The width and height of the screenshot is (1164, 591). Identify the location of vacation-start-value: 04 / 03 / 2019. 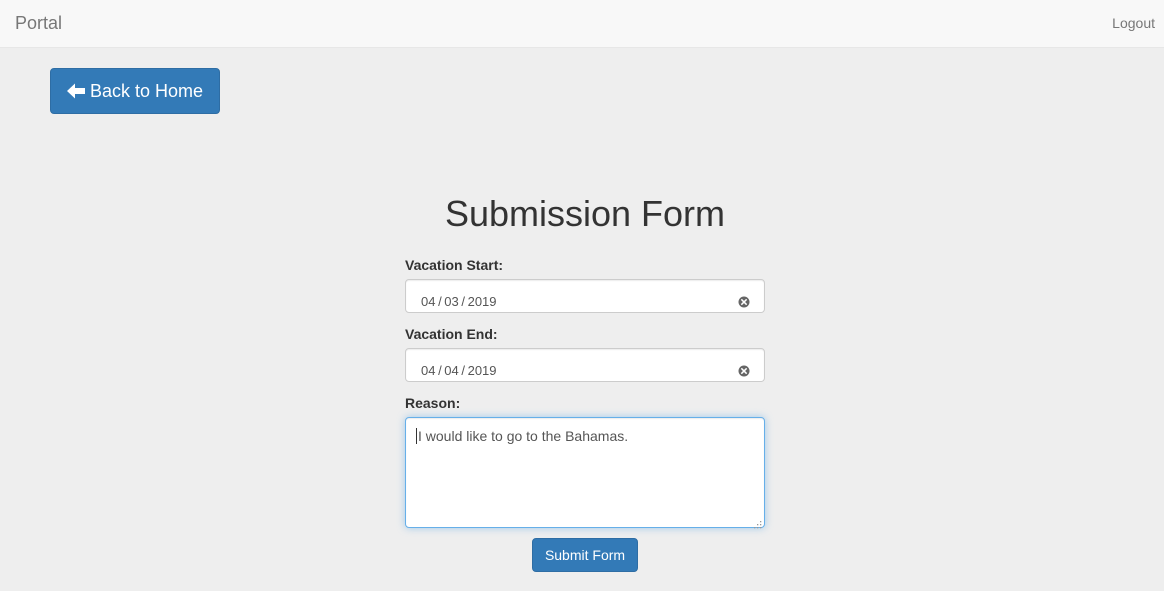
(459, 301).